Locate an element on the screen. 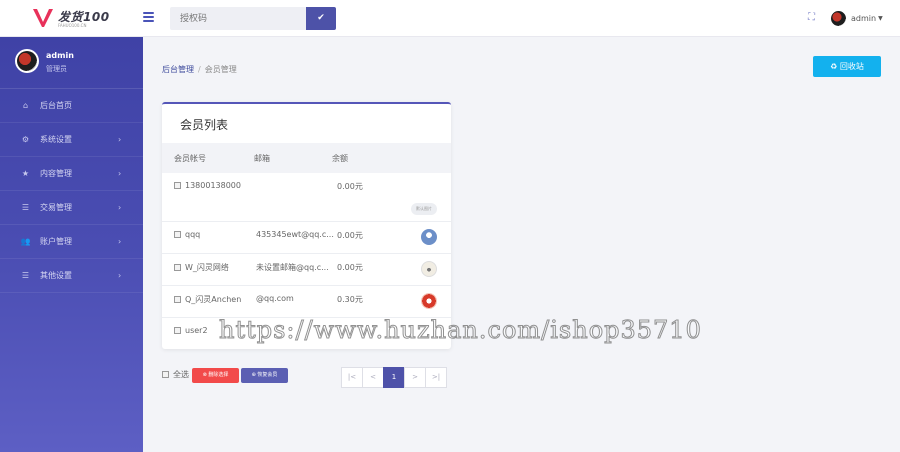 The width and height of the screenshot is (900, 452). sidebar-user-role: 管理员 is located at coordinates (56, 69).